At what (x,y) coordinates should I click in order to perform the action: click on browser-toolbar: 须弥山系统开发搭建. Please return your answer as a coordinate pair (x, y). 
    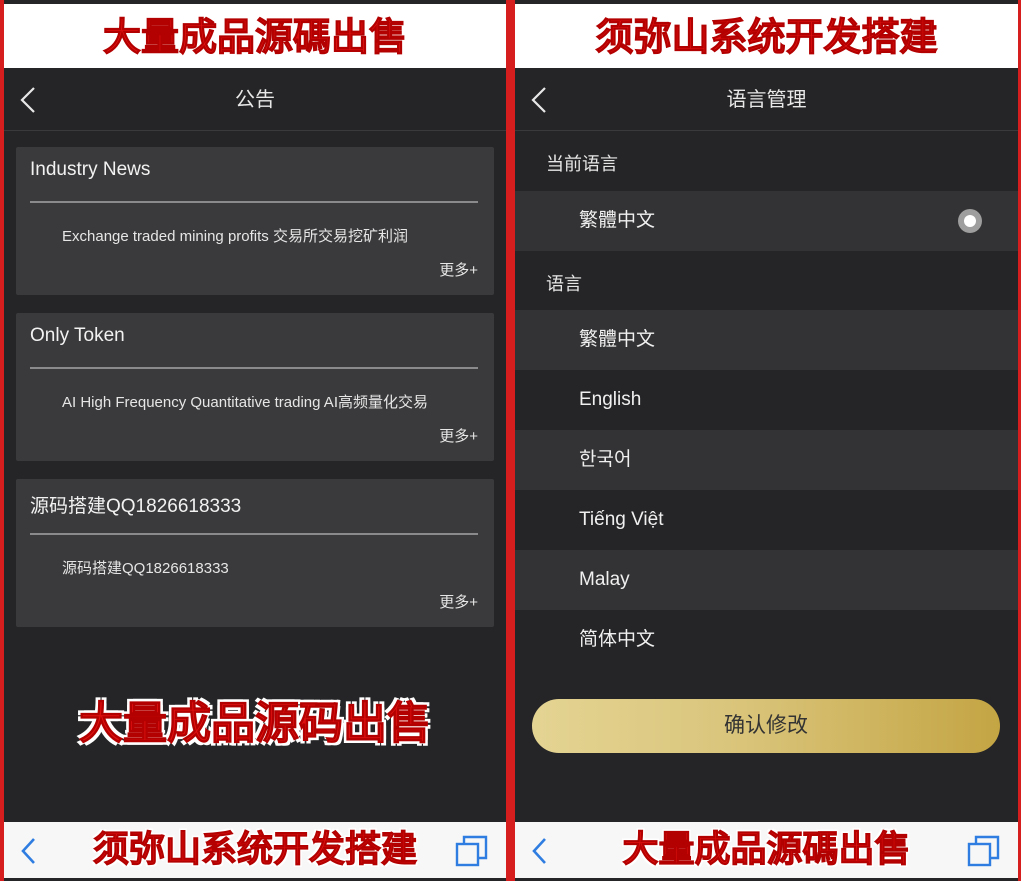
    Looking at the image, I should click on (255, 850).